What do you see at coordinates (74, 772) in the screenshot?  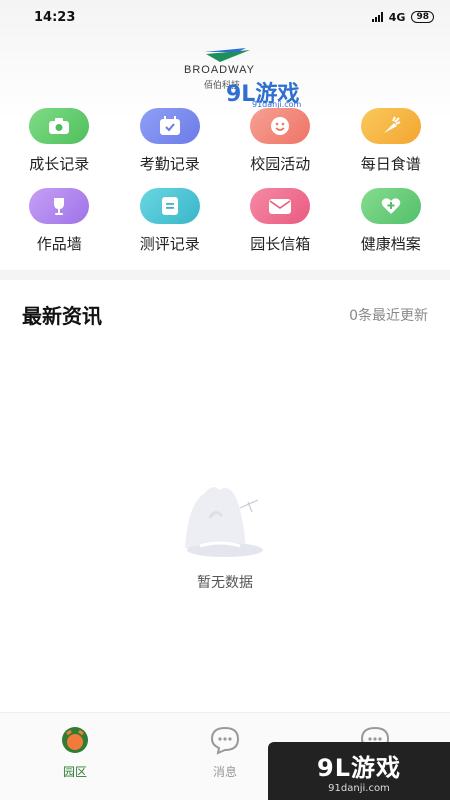 I see `tab-label: 园区` at bounding box center [74, 772].